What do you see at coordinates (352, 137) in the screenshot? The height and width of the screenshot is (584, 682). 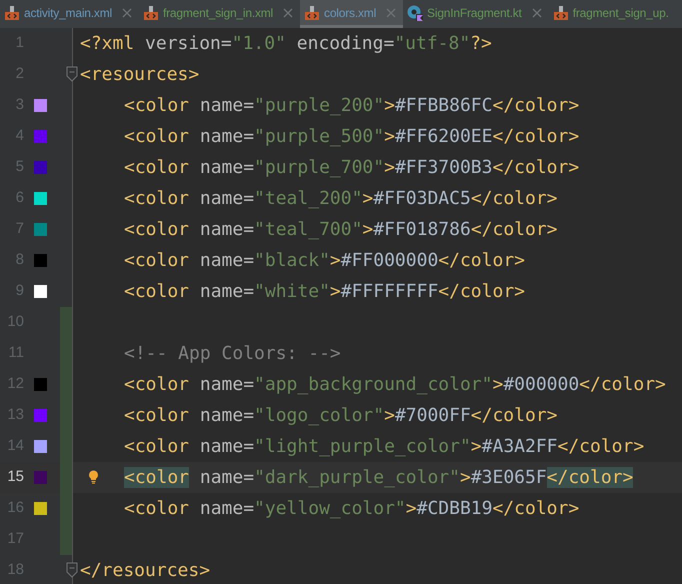 I see `code-line: <color name="purple_500">#FF6200EE</color>` at bounding box center [352, 137].